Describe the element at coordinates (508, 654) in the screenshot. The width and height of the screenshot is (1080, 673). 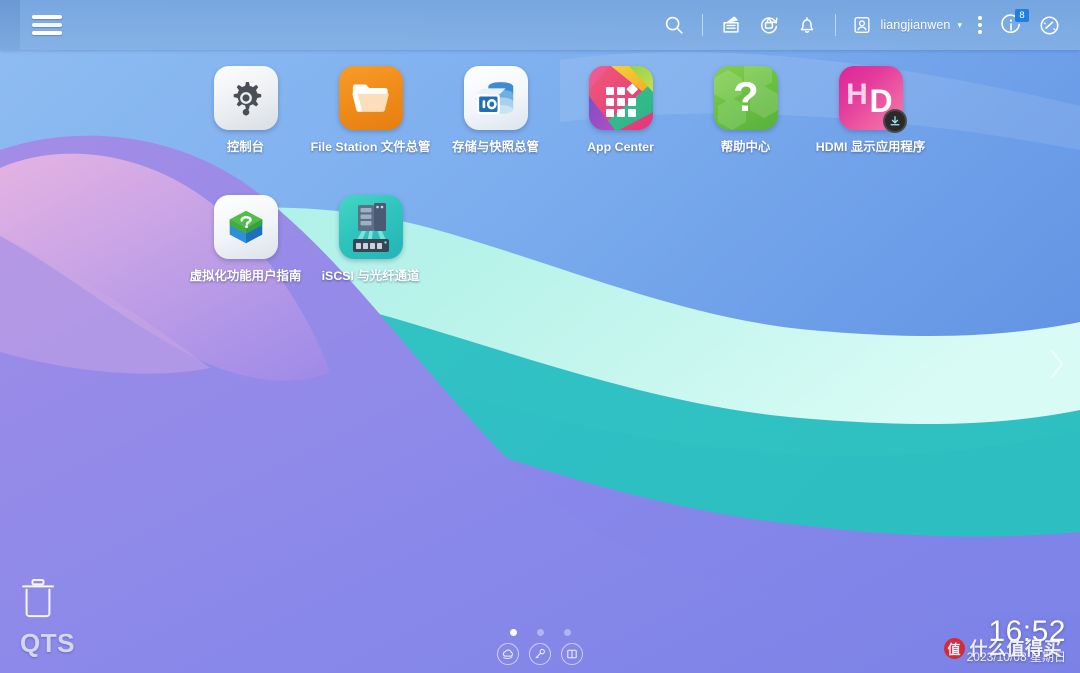
I see `cloud-icon` at that location.